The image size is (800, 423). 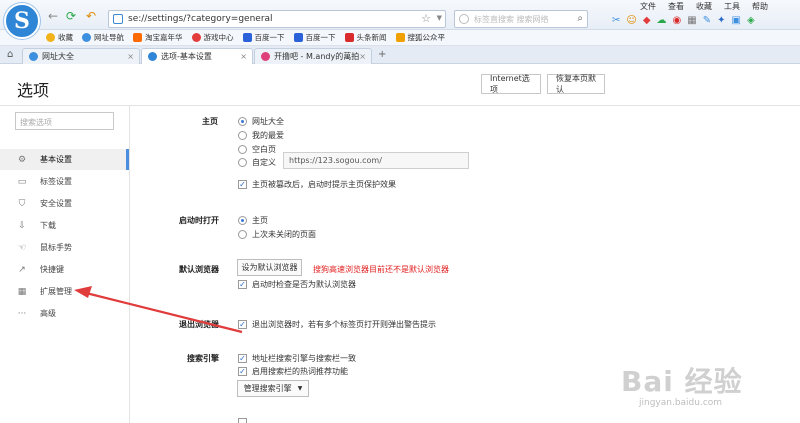 What do you see at coordinates (200, 19) in the screenshot?
I see `address-url: se://settings/?category=general` at bounding box center [200, 19].